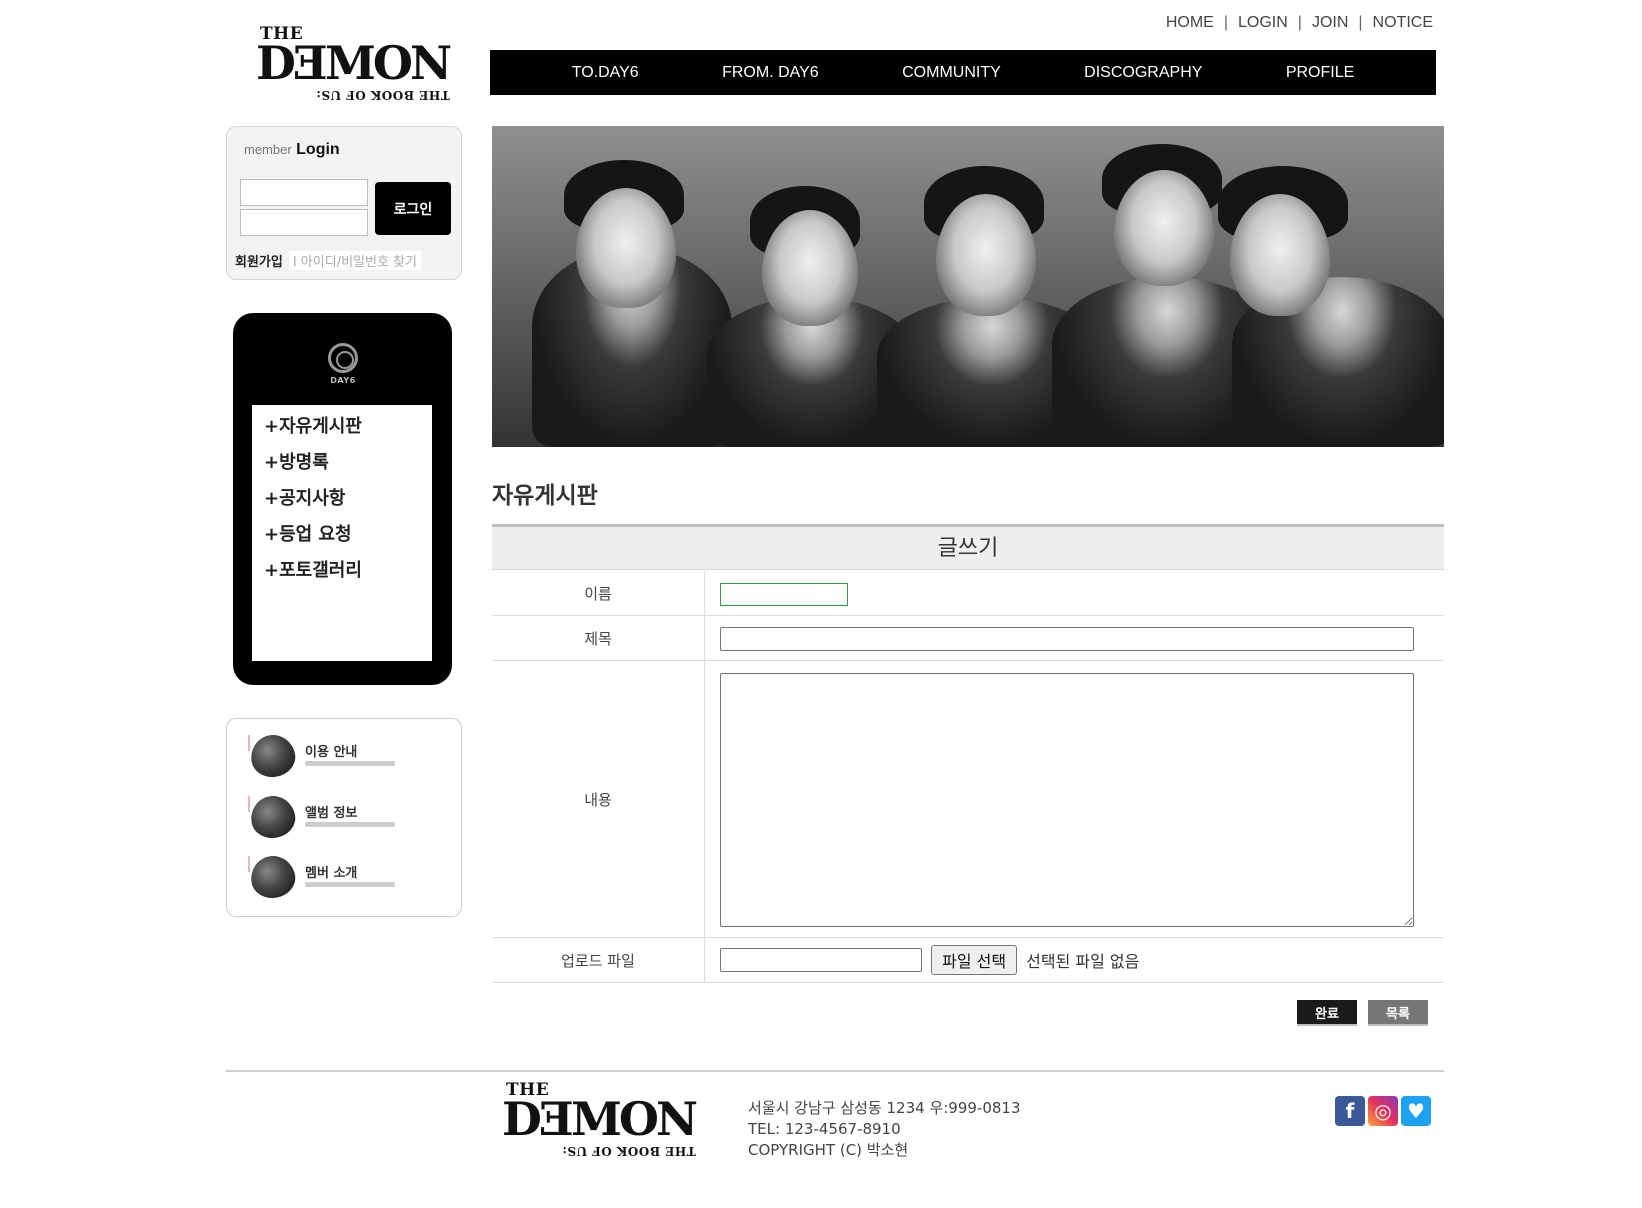 Image resolution: width=1642 pixels, height=1208 pixels. What do you see at coordinates (342, 573) in the screenshot?
I see `side-menu-photo-gallery: +포토갤러리` at bounding box center [342, 573].